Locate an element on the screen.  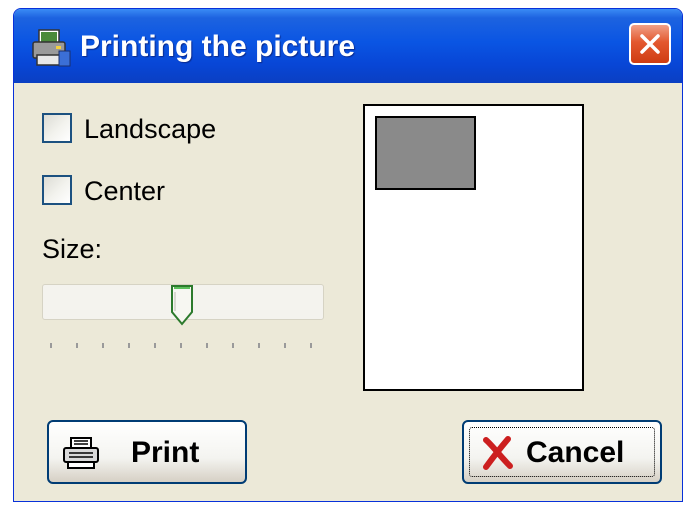
landscape-label: Landscape is located at coordinates (150, 129).